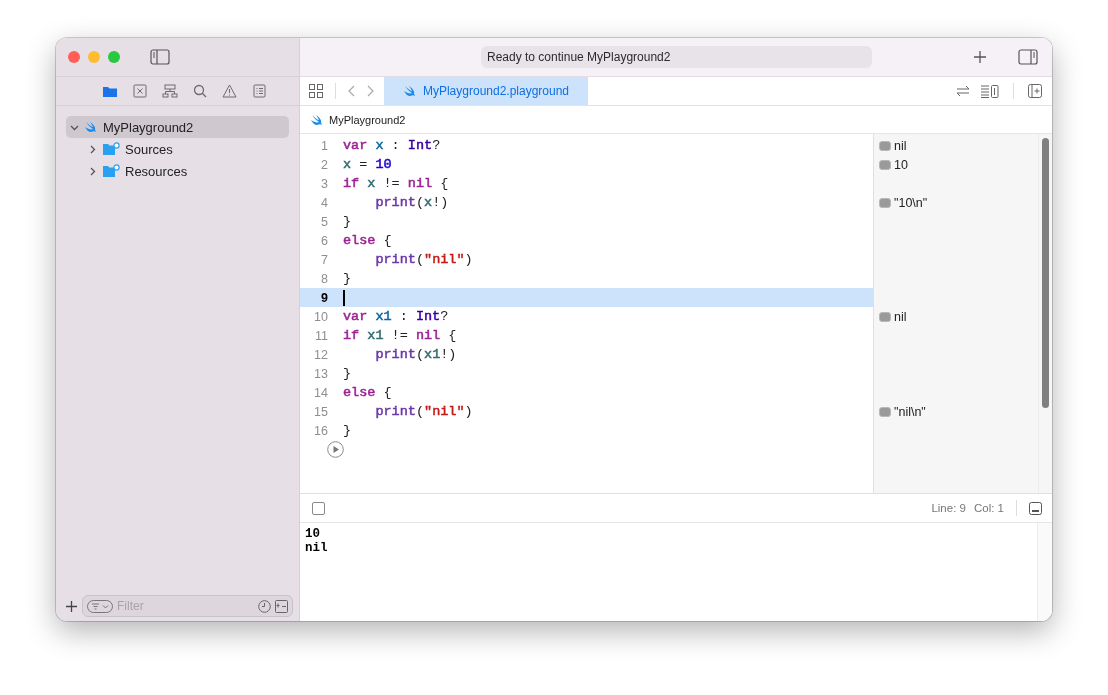  Describe the element at coordinates (901, 164) in the screenshot. I see `result-value: 10` at that location.